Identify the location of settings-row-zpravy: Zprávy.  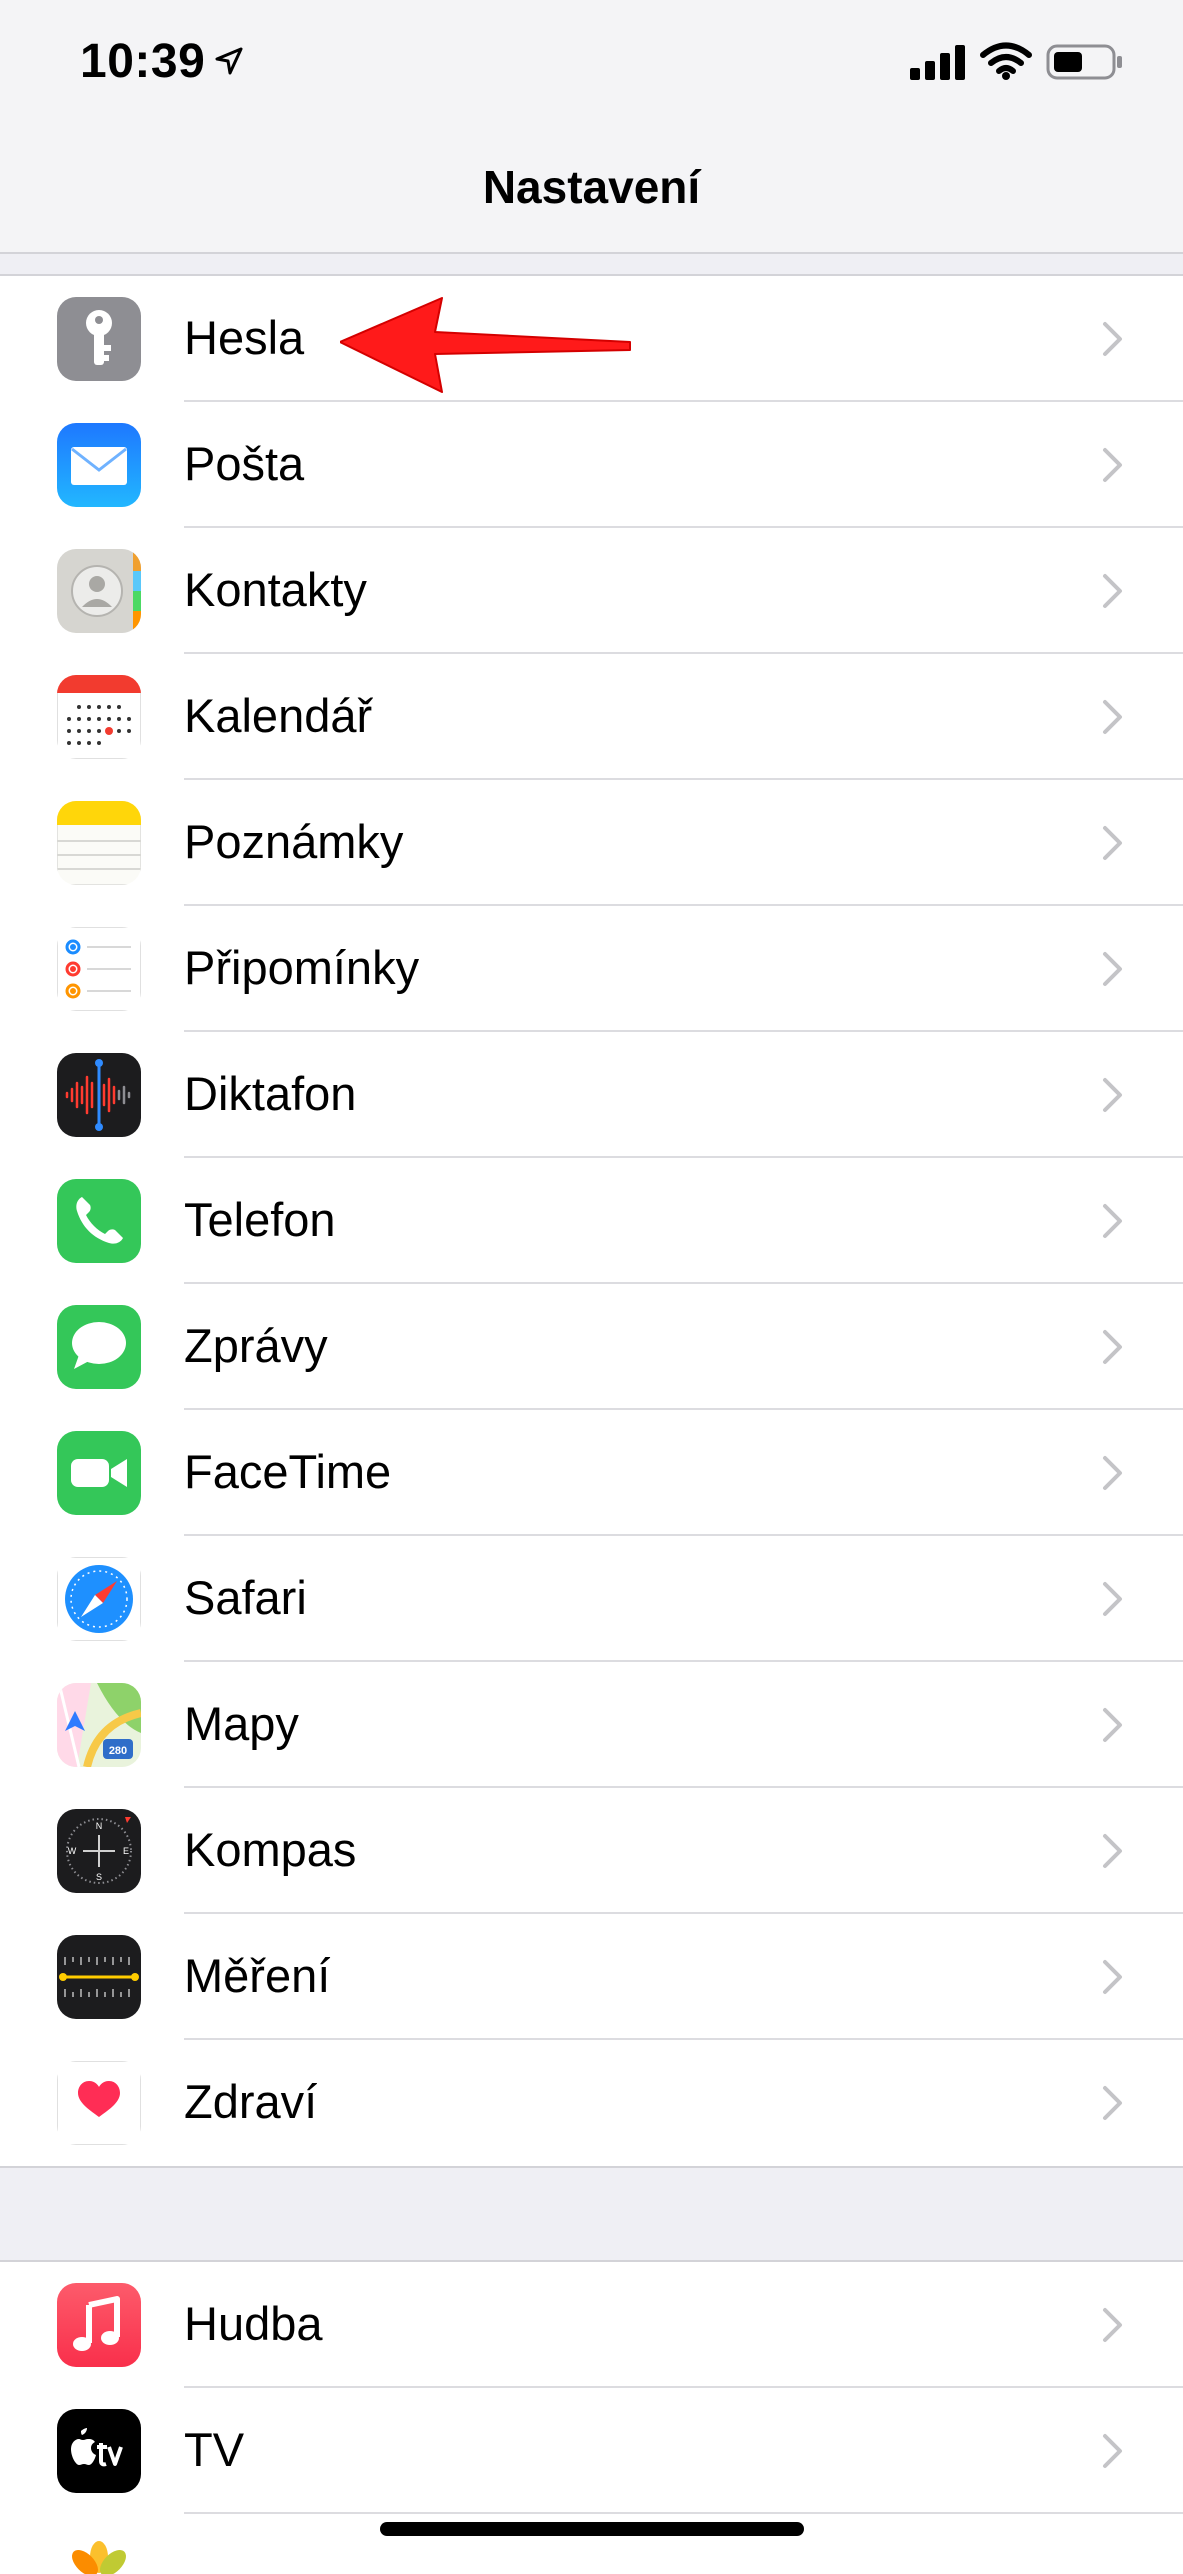
(591, 1347).